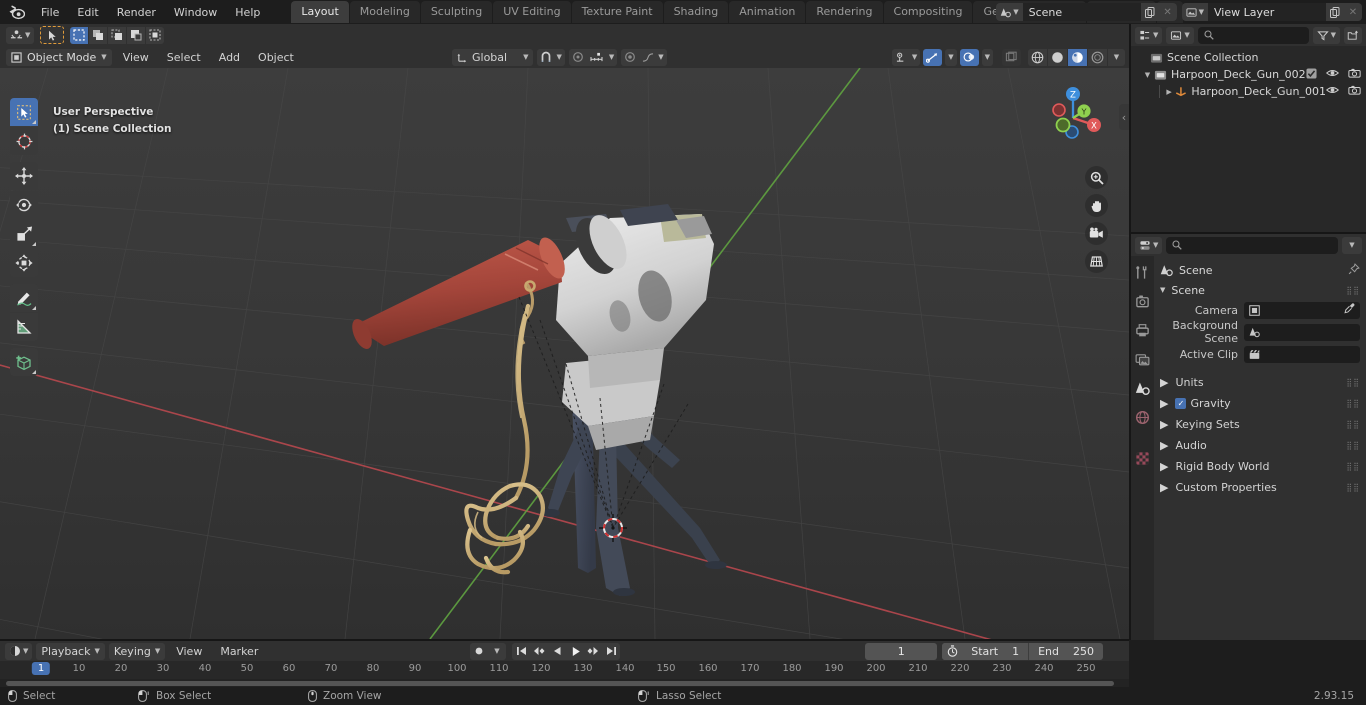 The image size is (1366, 705). What do you see at coordinates (20, 35) in the screenshot?
I see `active-tool-icon: ▼` at bounding box center [20, 35].